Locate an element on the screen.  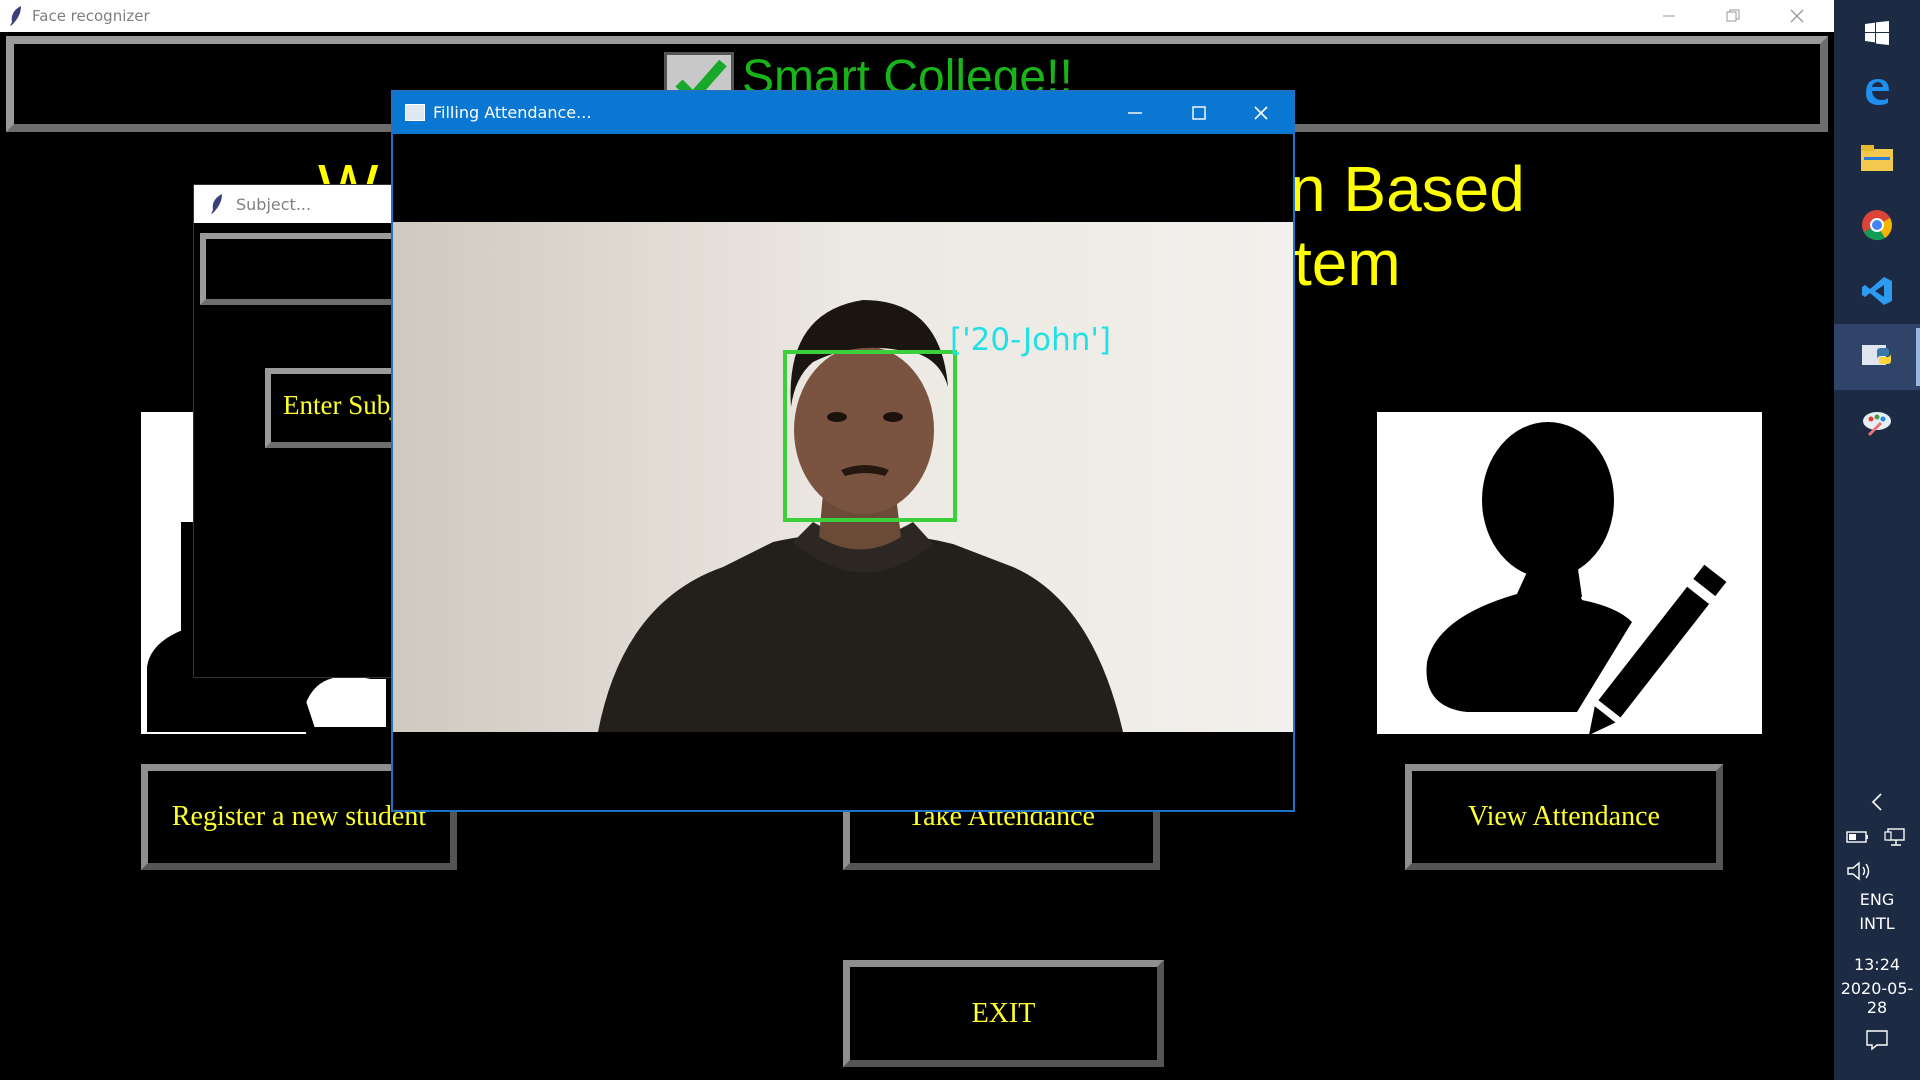
taskbar-edge is located at coordinates (1877, 91).